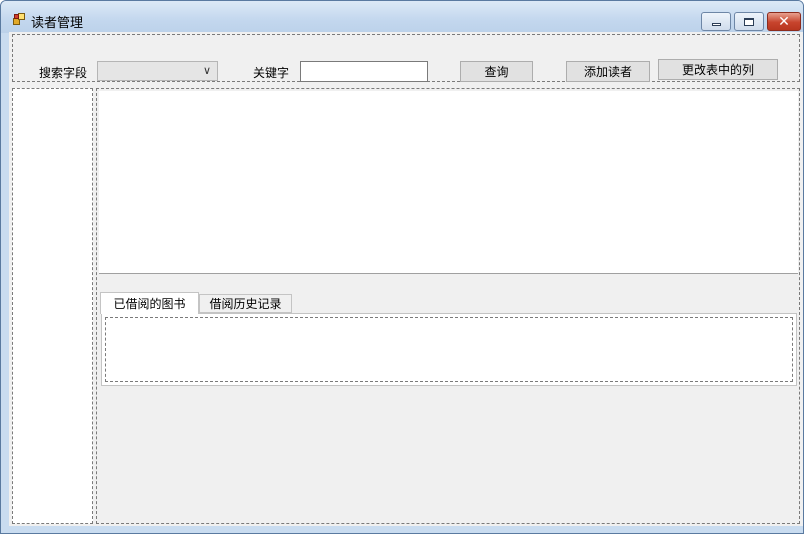 The height and width of the screenshot is (534, 804). What do you see at coordinates (364, 71) in the screenshot?
I see `keyword-input` at bounding box center [364, 71].